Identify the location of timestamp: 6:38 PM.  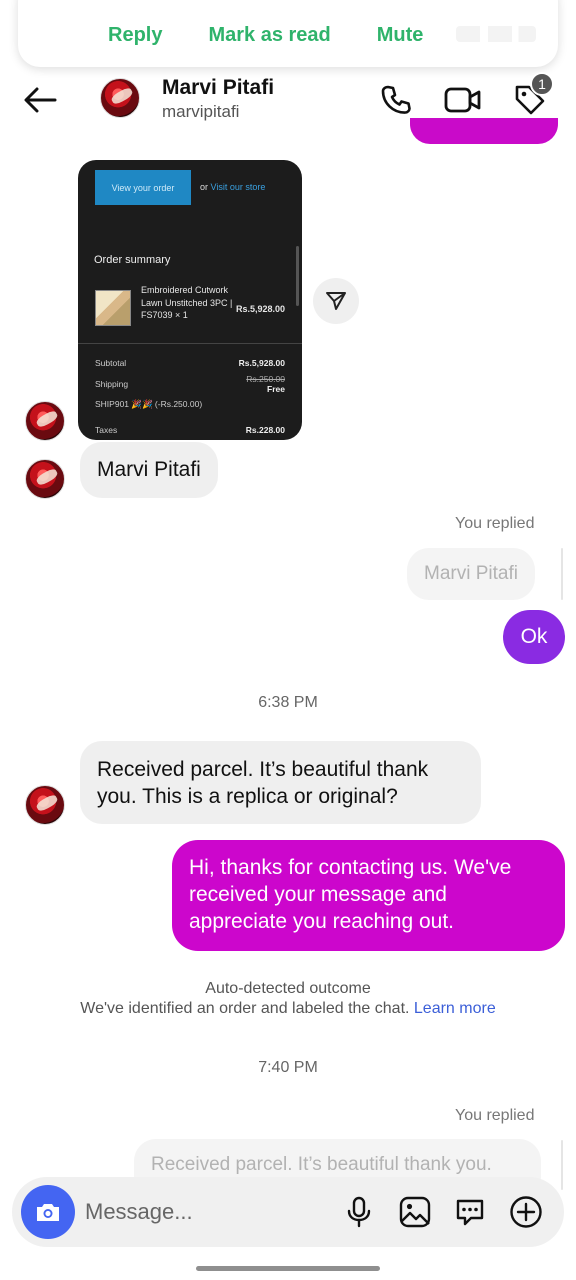
(288, 702).